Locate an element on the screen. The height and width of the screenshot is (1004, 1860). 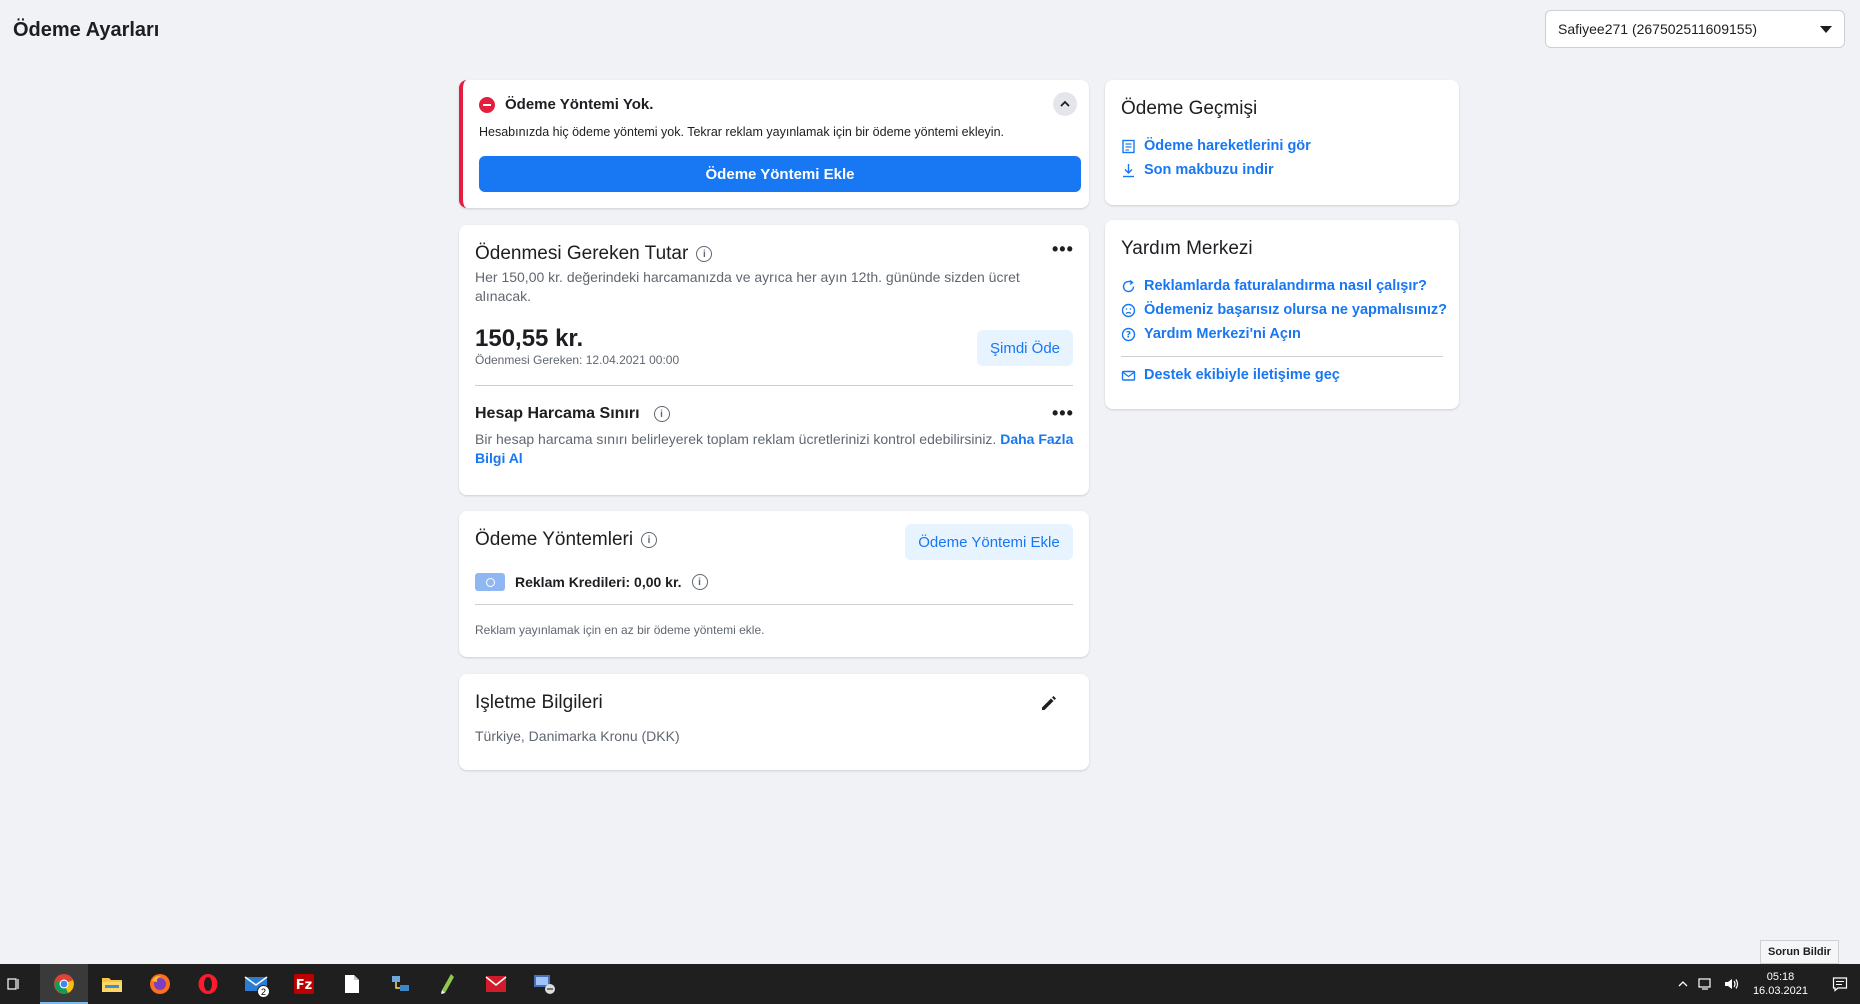
contact-support-label: Destek ekibiyle iletişime geç is located at coordinates (1242, 375).